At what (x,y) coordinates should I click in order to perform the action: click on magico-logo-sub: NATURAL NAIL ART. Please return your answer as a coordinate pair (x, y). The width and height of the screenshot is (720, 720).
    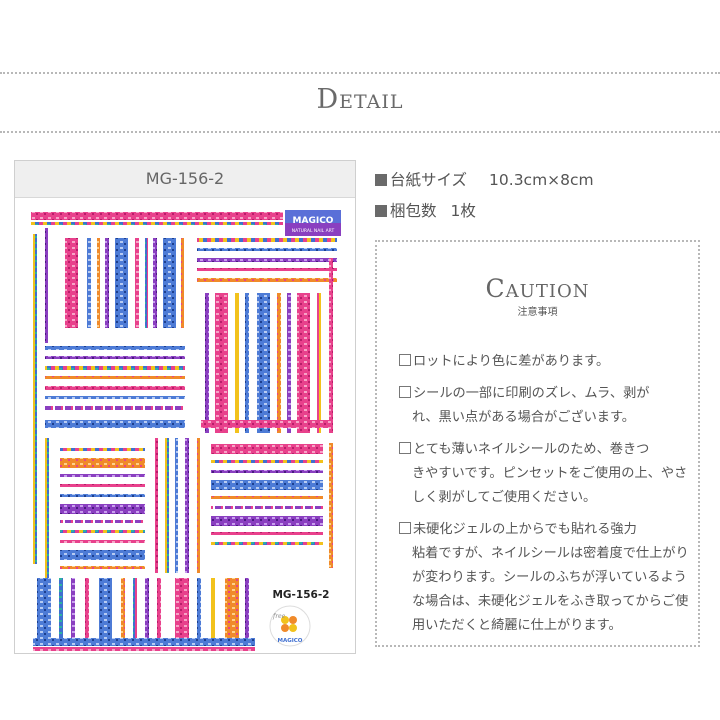
    Looking at the image, I should click on (313, 231).